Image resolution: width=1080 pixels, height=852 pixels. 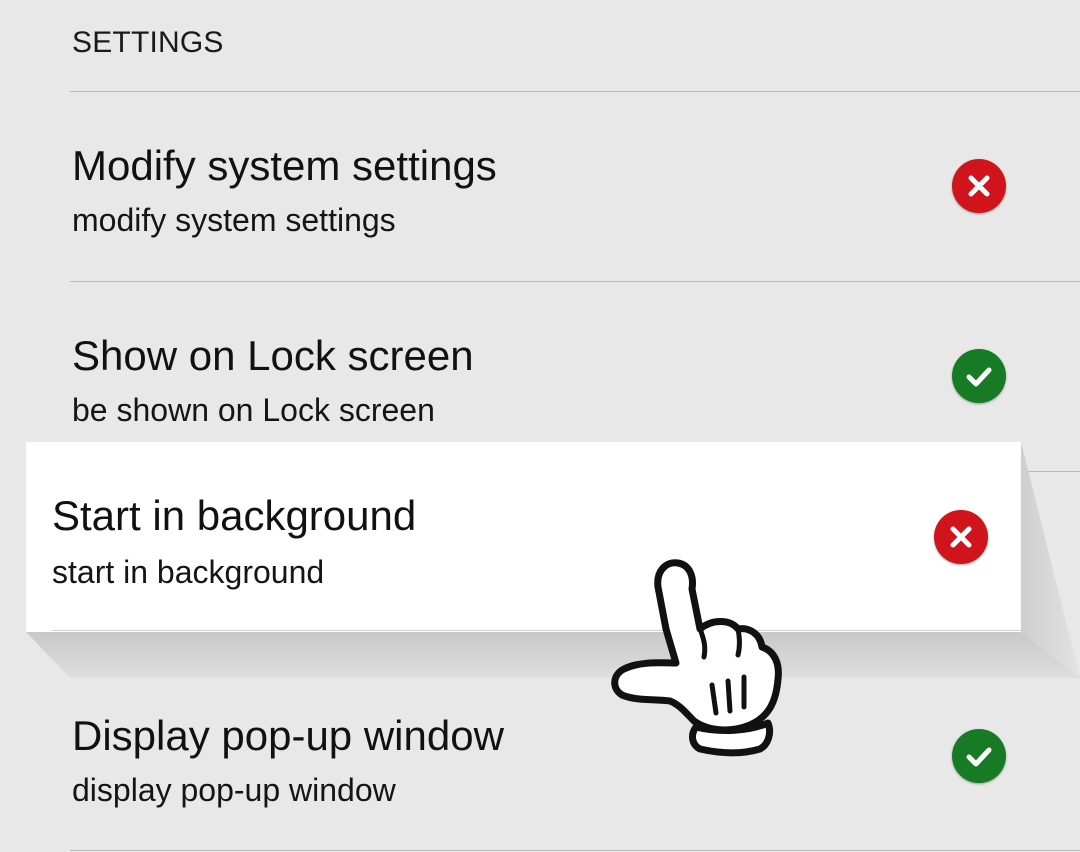 I want to click on permission-subtitle: display pop-up window, so click(x=234, y=790).